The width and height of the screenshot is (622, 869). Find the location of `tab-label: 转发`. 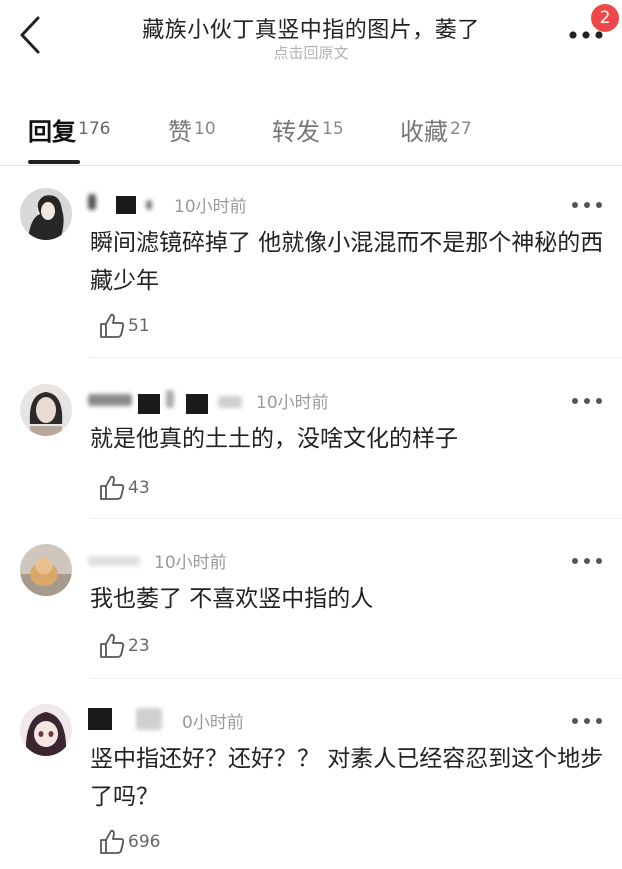

tab-label: 转发 is located at coordinates (296, 132).